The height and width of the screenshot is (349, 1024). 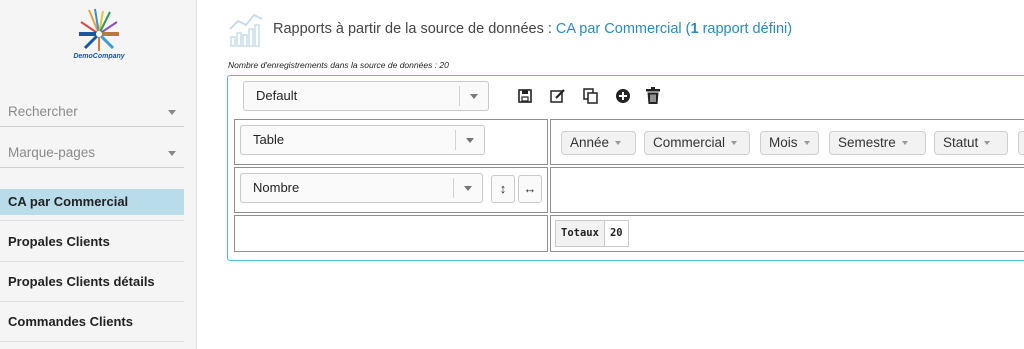 I want to click on column-attributes-area, so click(x=787, y=190).